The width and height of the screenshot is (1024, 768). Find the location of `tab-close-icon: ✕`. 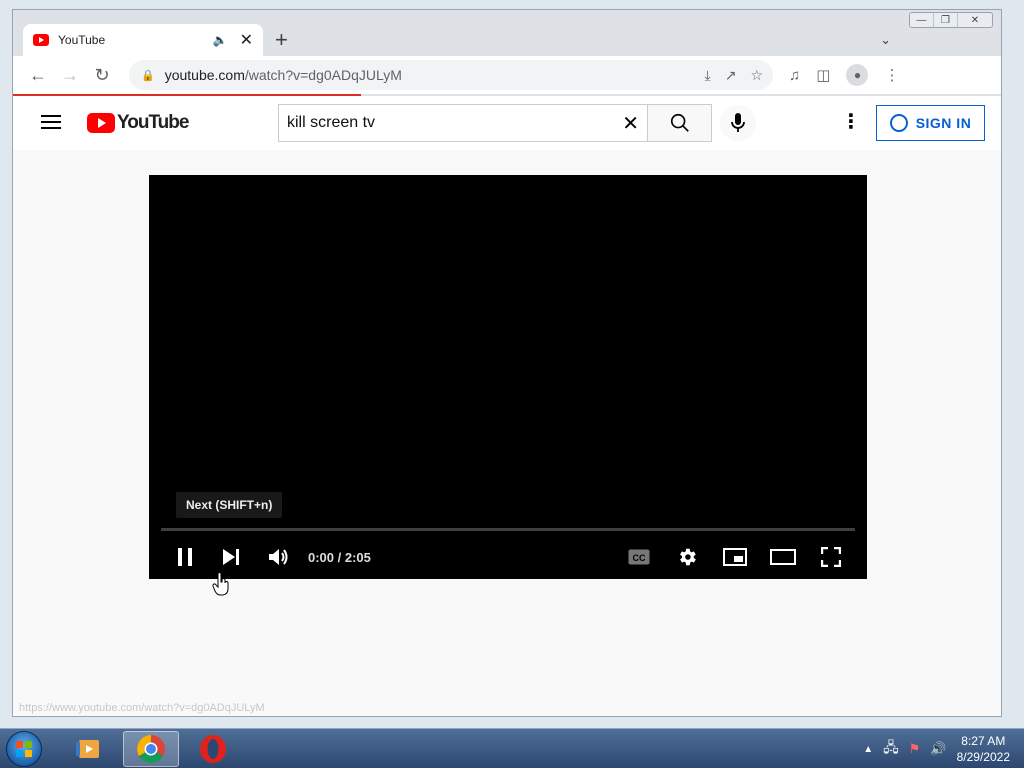

tab-close-icon: ✕ is located at coordinates (246, 40).